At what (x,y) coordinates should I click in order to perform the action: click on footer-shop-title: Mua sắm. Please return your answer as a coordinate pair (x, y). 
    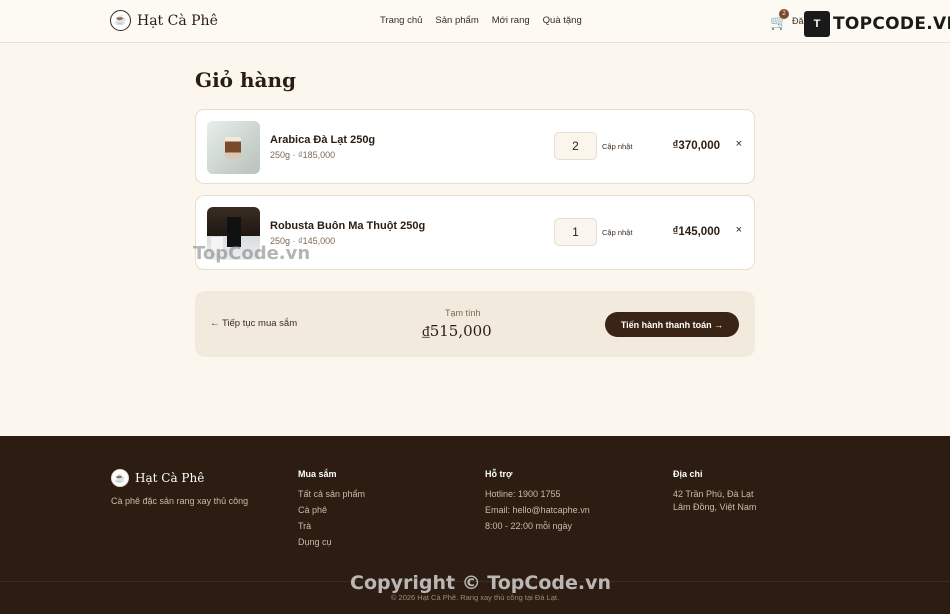
    Looking at the image, I should click on (317, 474).